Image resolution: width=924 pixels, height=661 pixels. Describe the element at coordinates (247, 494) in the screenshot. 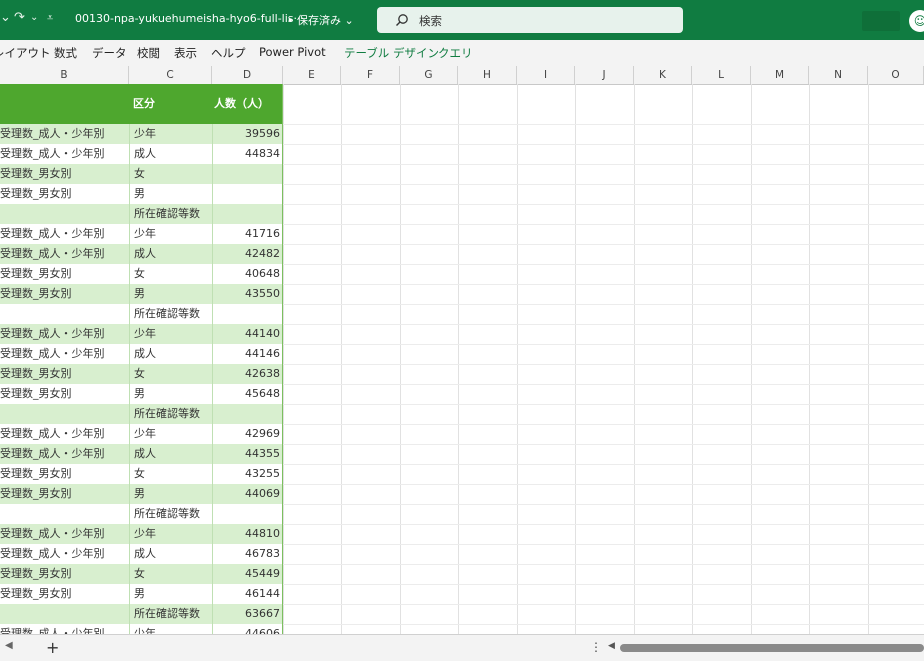

I see `table-cell: 44069` at that location.